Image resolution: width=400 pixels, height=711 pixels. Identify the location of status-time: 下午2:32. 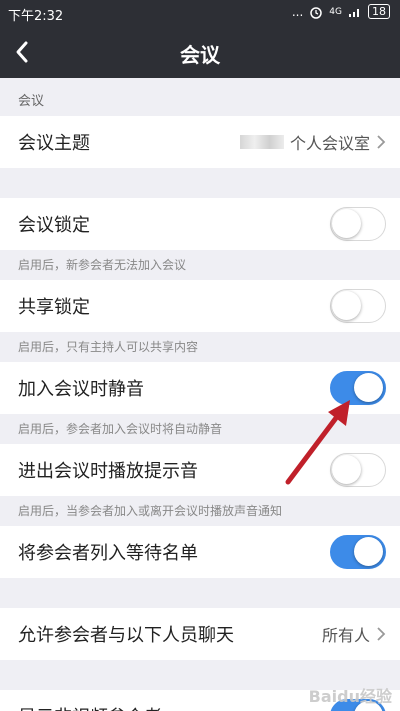
(36, 16).